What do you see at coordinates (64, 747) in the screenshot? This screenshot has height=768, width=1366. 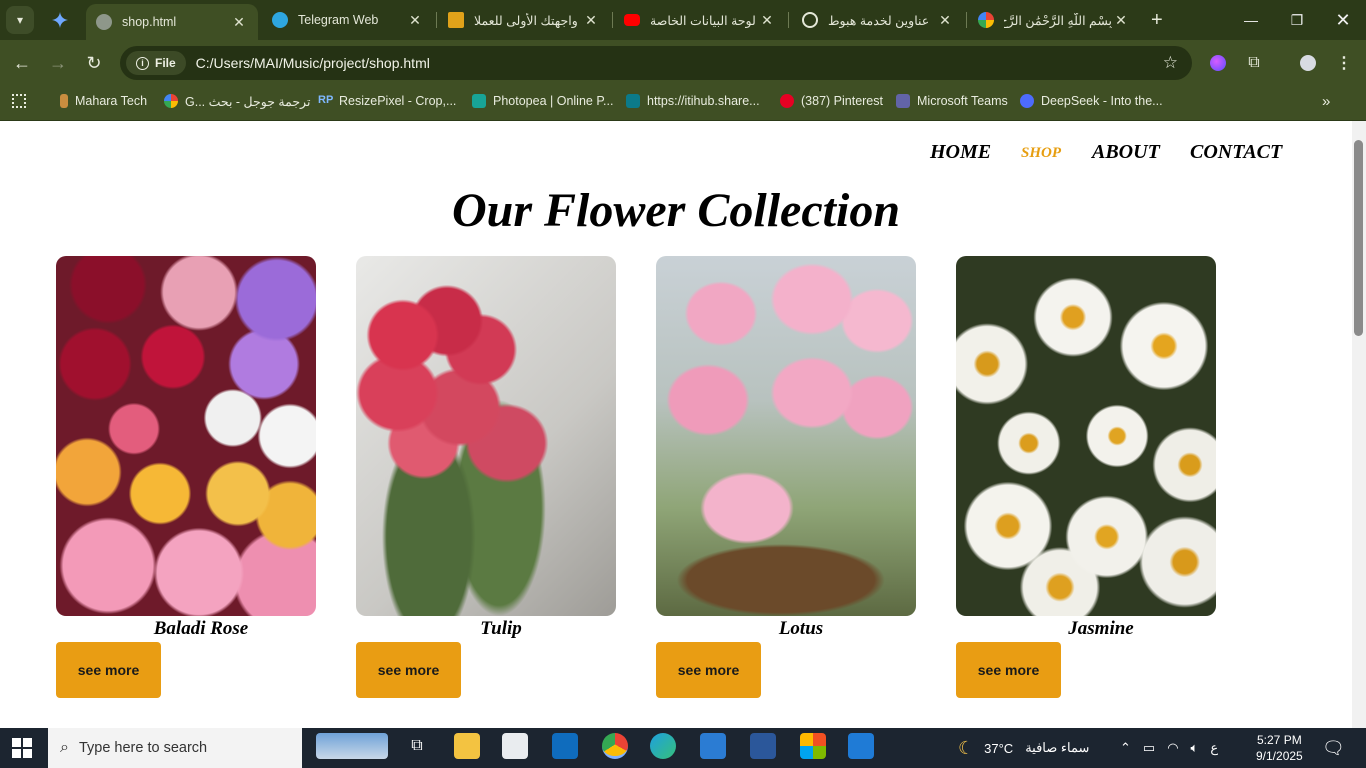 I see `search-icon: ⌕` at bounding box center [64, 747].